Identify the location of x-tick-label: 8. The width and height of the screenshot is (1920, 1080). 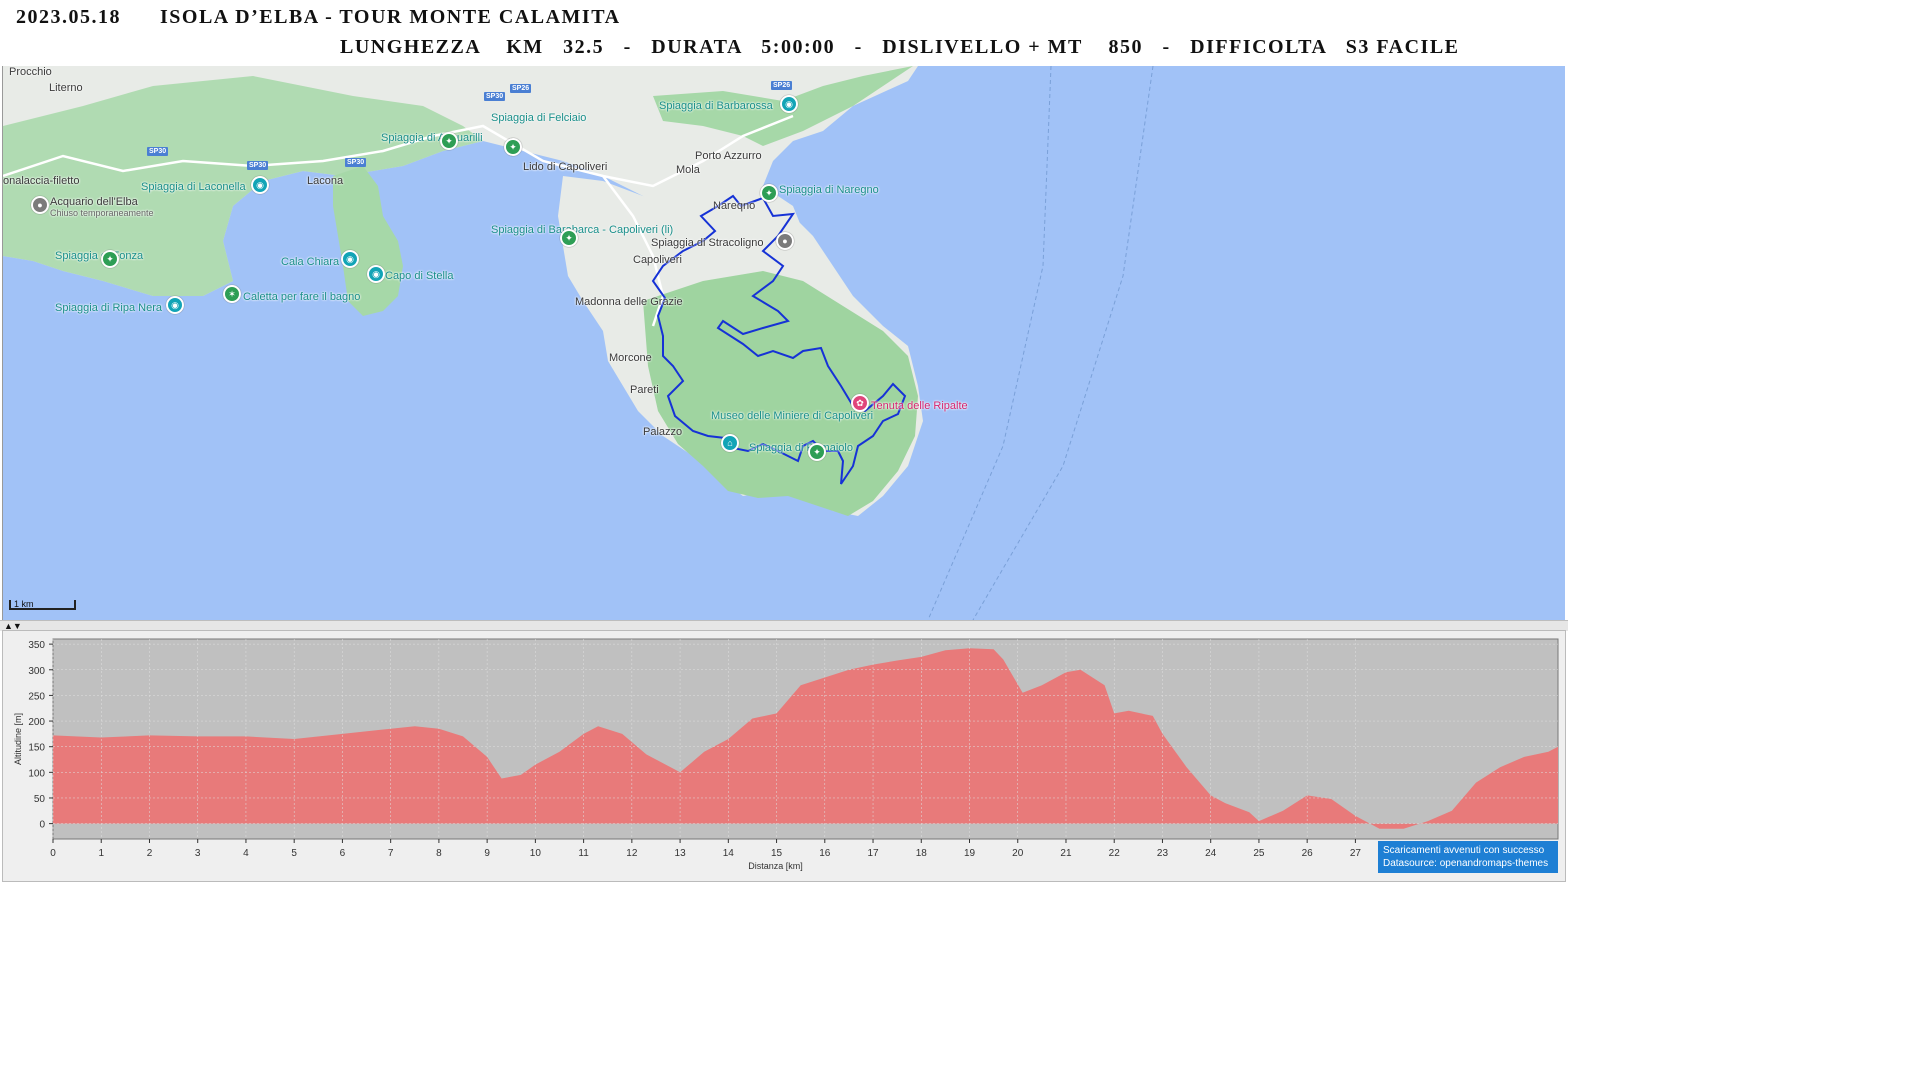
(439, 853).